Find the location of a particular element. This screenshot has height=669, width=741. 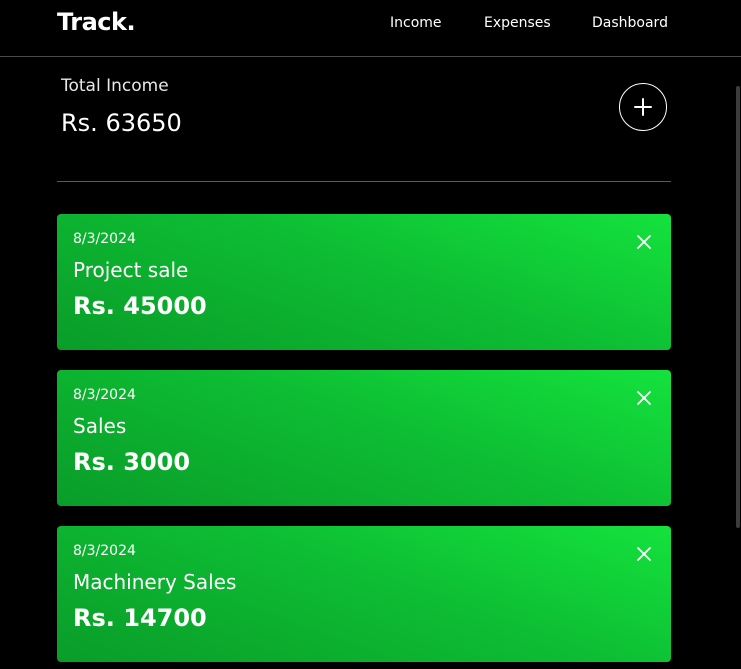

top-navbar: Track. Income Expenses Dashboard is located at coordinates (370, 28).